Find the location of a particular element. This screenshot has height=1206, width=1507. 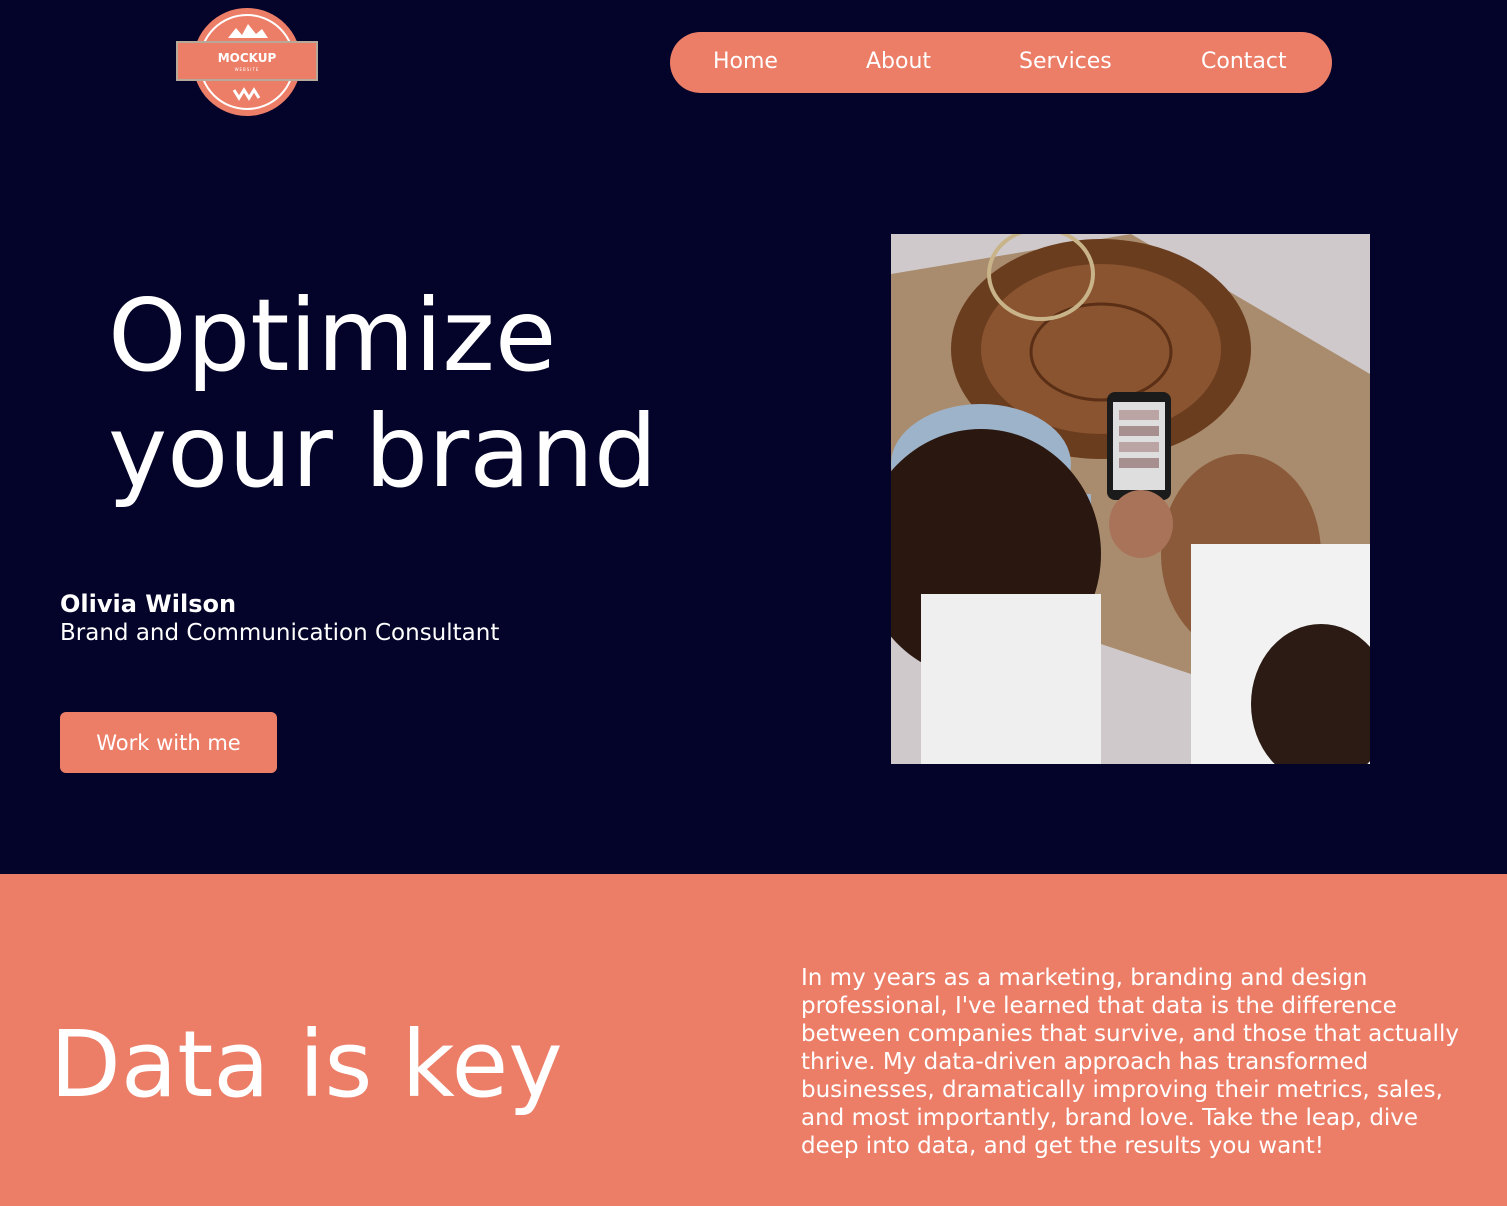

hero-title-line-2: your brand is located at coordinates (383, 451).